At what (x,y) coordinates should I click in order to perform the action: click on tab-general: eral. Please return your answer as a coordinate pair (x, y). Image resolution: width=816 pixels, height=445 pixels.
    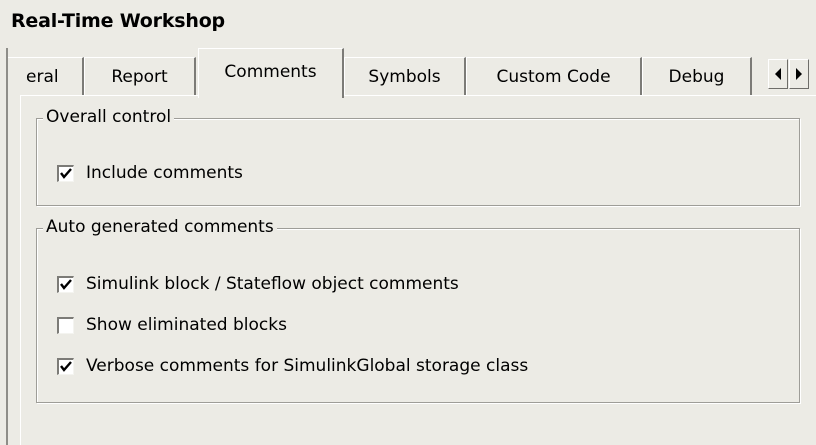
    Looking at the image, I should click on (46, 76).